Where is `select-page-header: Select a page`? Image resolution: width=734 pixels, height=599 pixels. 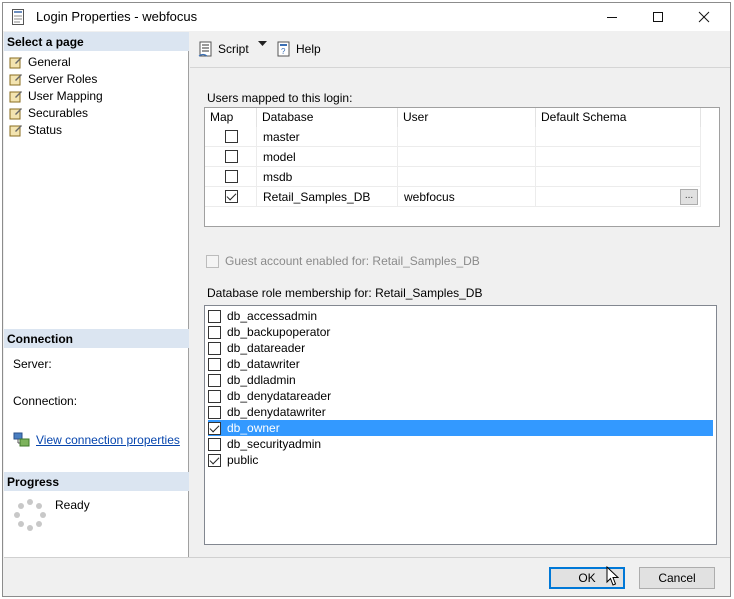 select-page-header: Select a page is located at coordinates (96, 41).